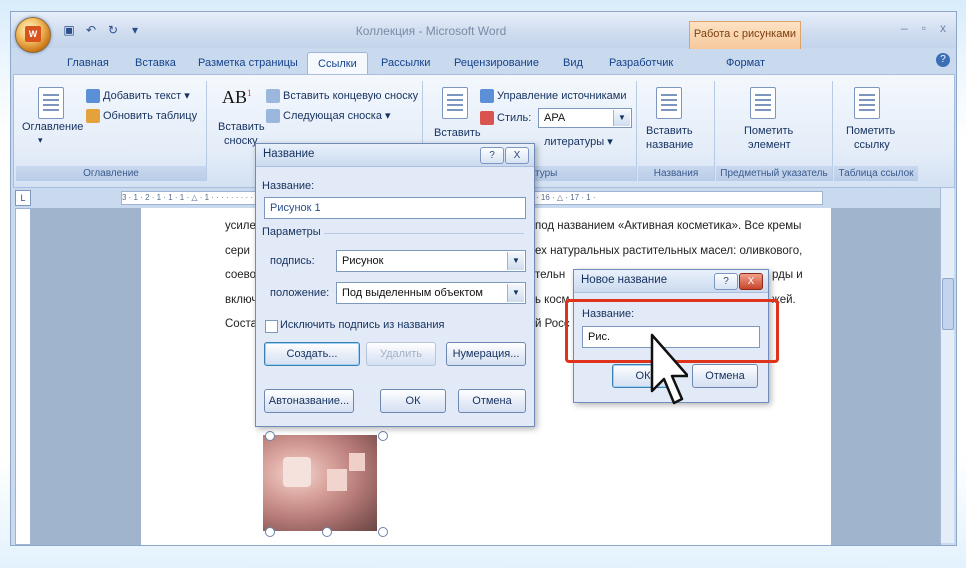  Describe the element at coordinates (332, 116) in the screenshot. I see `next-footnote-label: Следующая сноска` at that location.